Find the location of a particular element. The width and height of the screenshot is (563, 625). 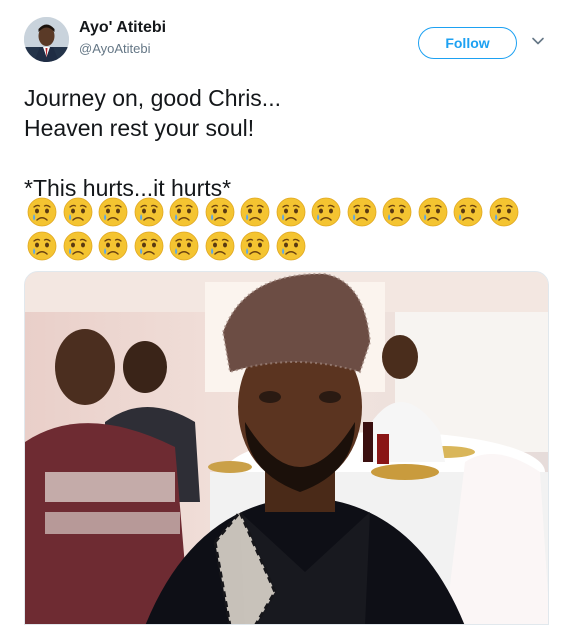

user-handle: @AyoAtitebi is located at coordinates (115, 48).